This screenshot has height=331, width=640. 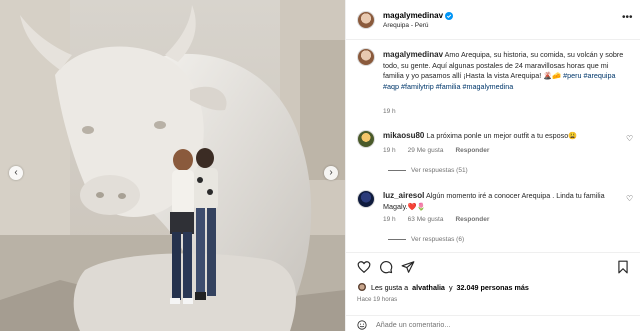 What do you see at coordinates (493, 20) in the screenshot?
I see `post-header: magalymedinav Arequipa - Perú •••` at bounding box center [493, 20].